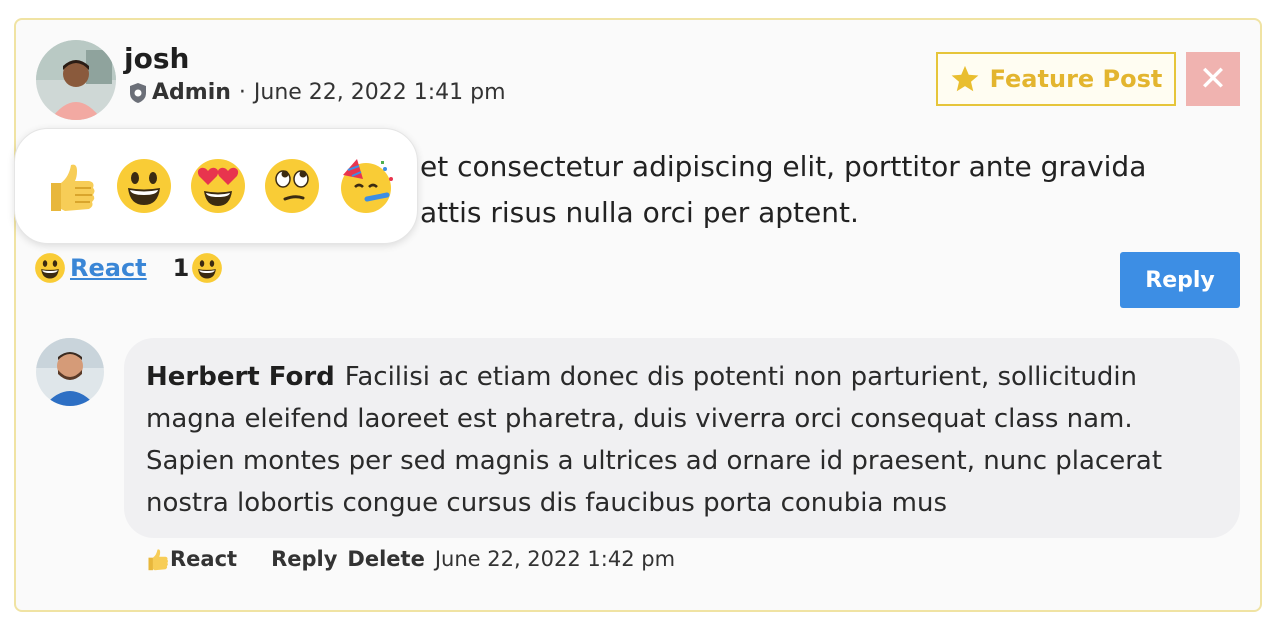 Image resolution: width=1278 pixels, height=630 pixels. What do you see at coordinates (156, 58) in the screenshot?
I see `author-name: josh` at bounding box center [156, 58].